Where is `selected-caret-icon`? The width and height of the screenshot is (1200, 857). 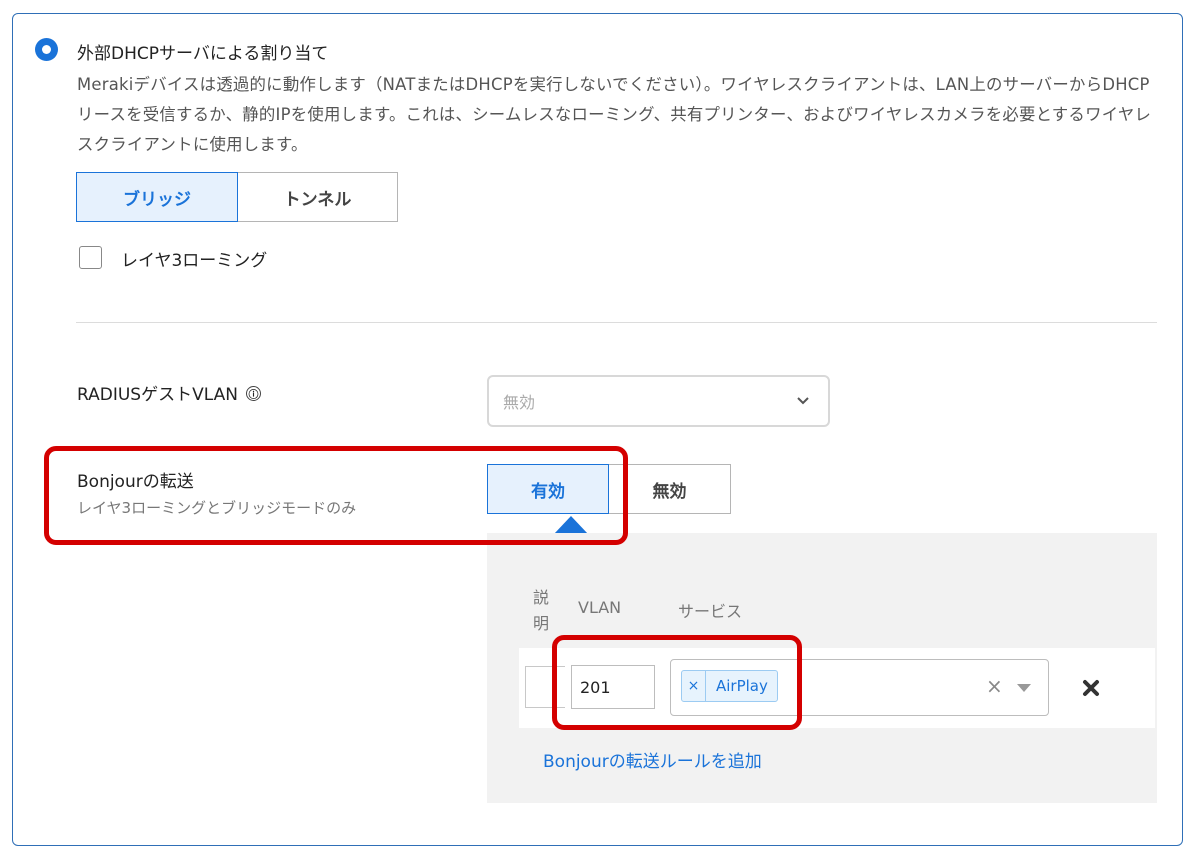 selected-caret-icon is located at coordinates (571, 525).